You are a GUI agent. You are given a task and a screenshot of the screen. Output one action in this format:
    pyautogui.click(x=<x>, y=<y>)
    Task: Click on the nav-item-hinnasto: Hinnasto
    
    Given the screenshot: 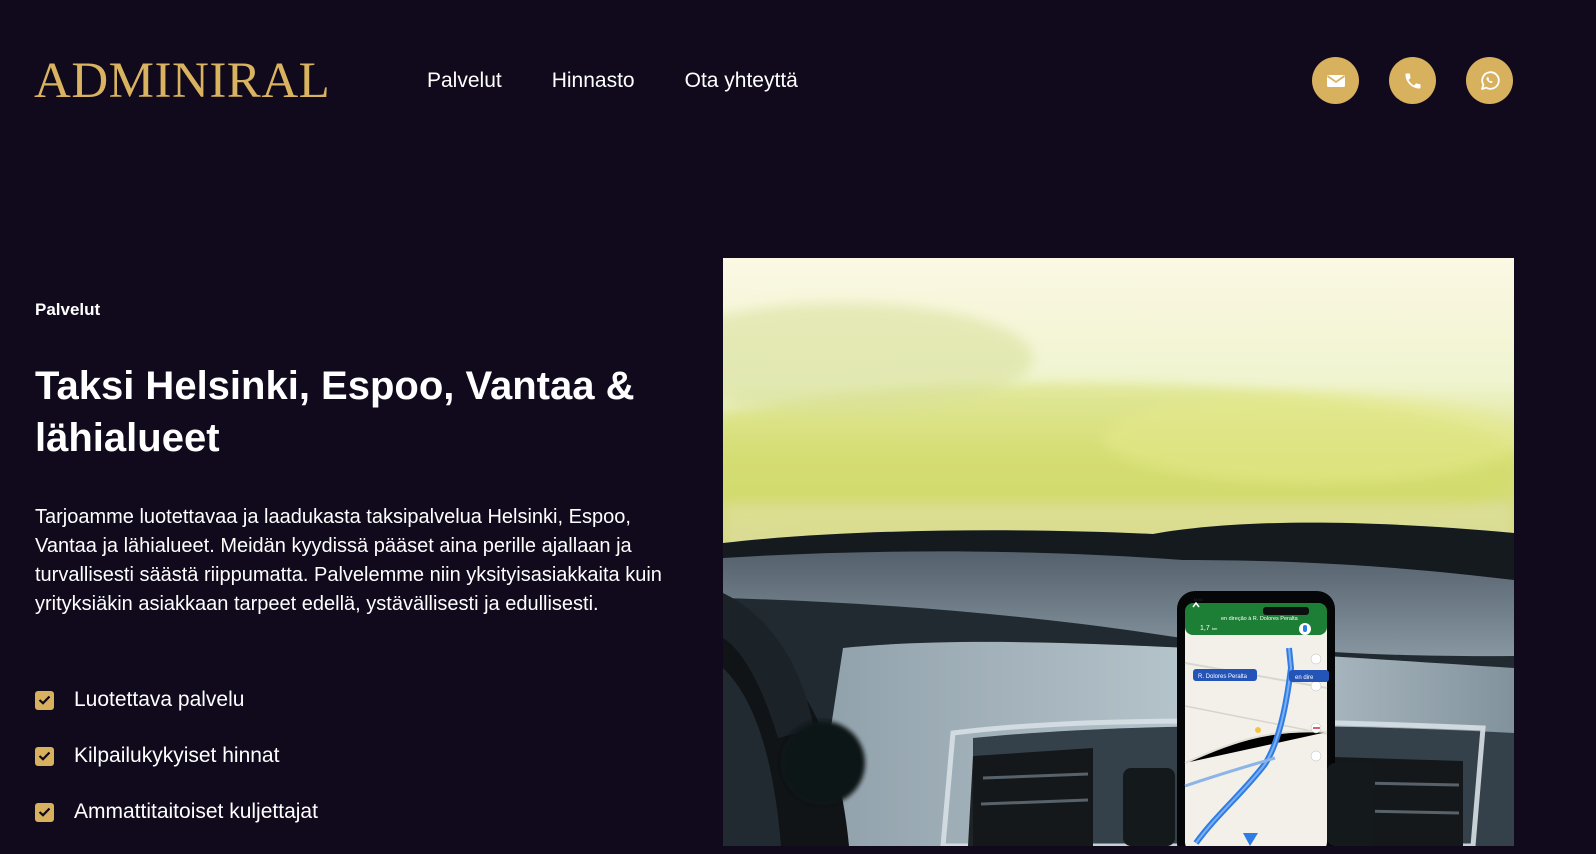 What is the action you would take?
    pyautogui.click(x=593, y=81)
    